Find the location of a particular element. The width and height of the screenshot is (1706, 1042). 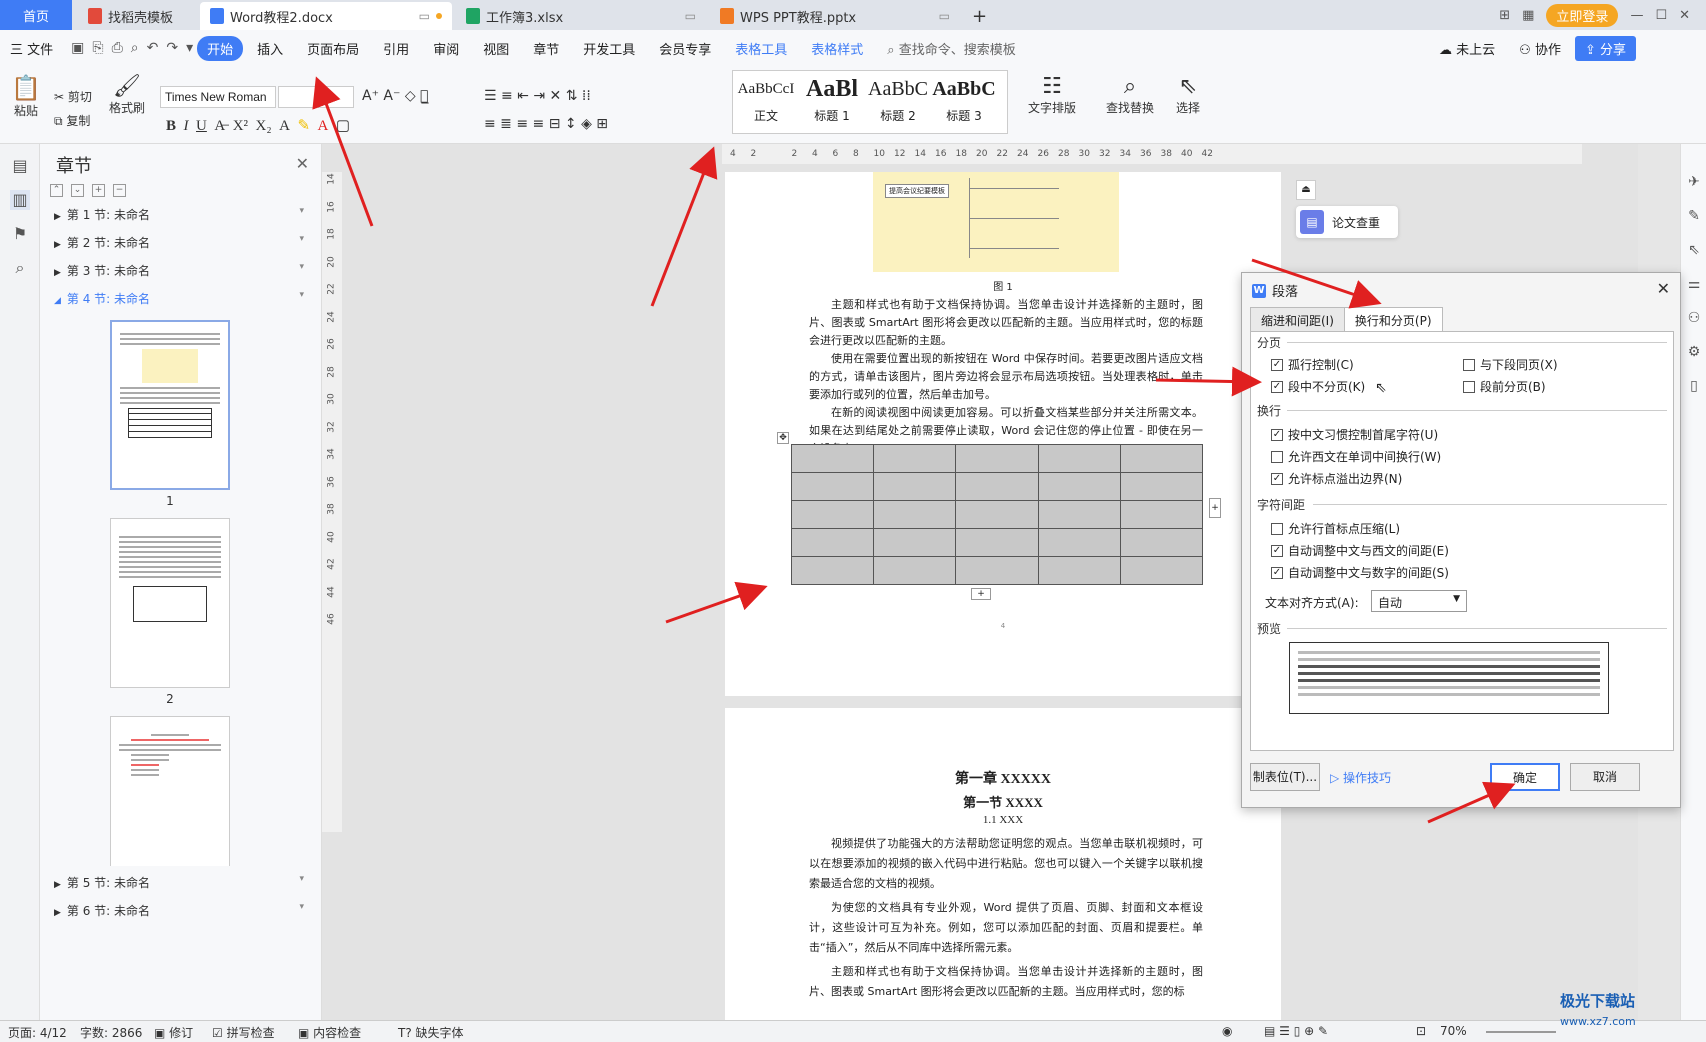

menu-table-tools: 表格工具 is located at coordinates (761, 48).